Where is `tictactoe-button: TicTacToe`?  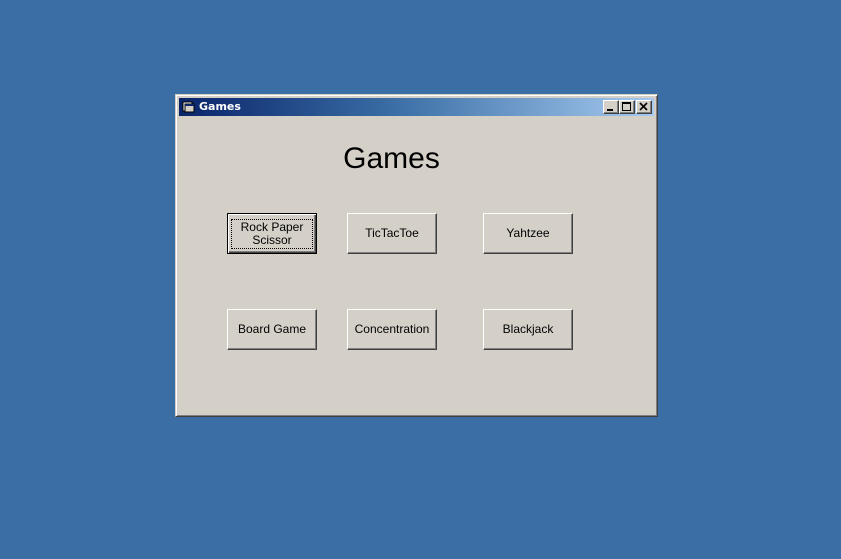
tictactoe-button: TicTacToe is located at coordinates (392, 233).